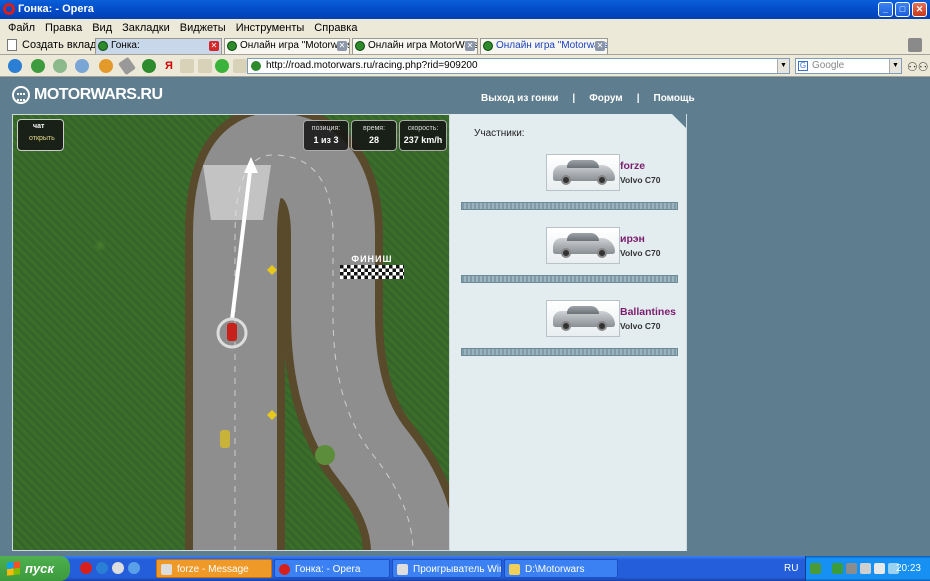 The width and height of the screenshot is (930, 581). What do you see at coordinates (632, 239) in the screenshot?
I see `player-name: ирэн` at bounding box center [632, 239].